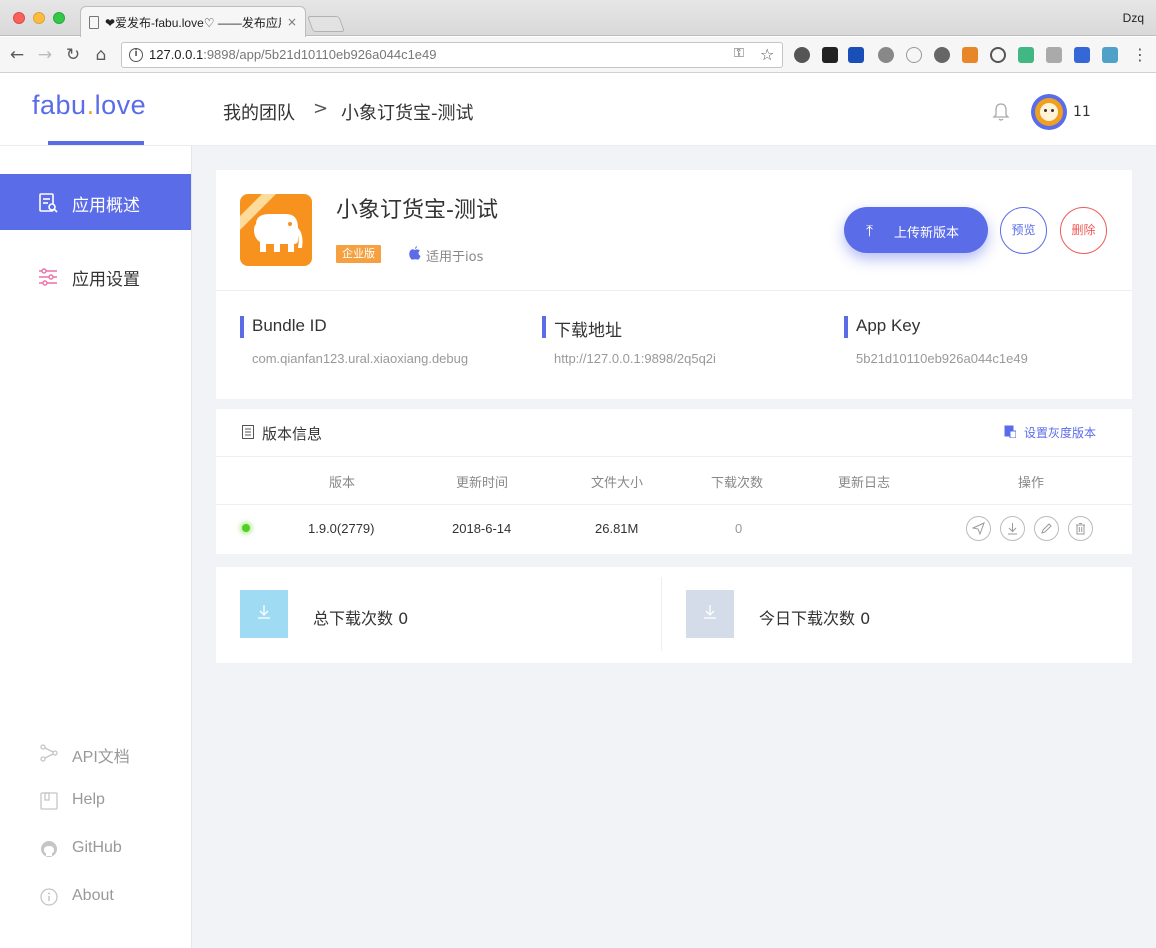 The height and width of the screenshot is (948, 1156). Describe the element at coordinates (1133, 18) in the screenshot. I see `browser-profile-name: Dzq` at that location.